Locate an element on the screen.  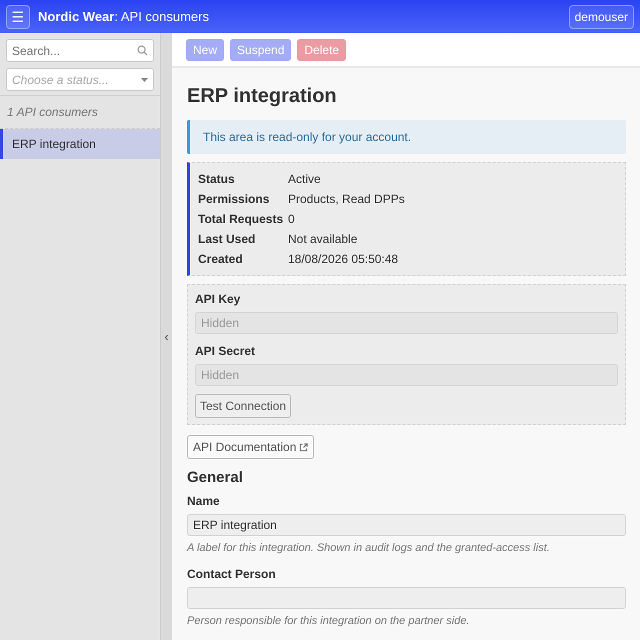
sidebar-item: ERP integration is located at coordinates (80, 144).